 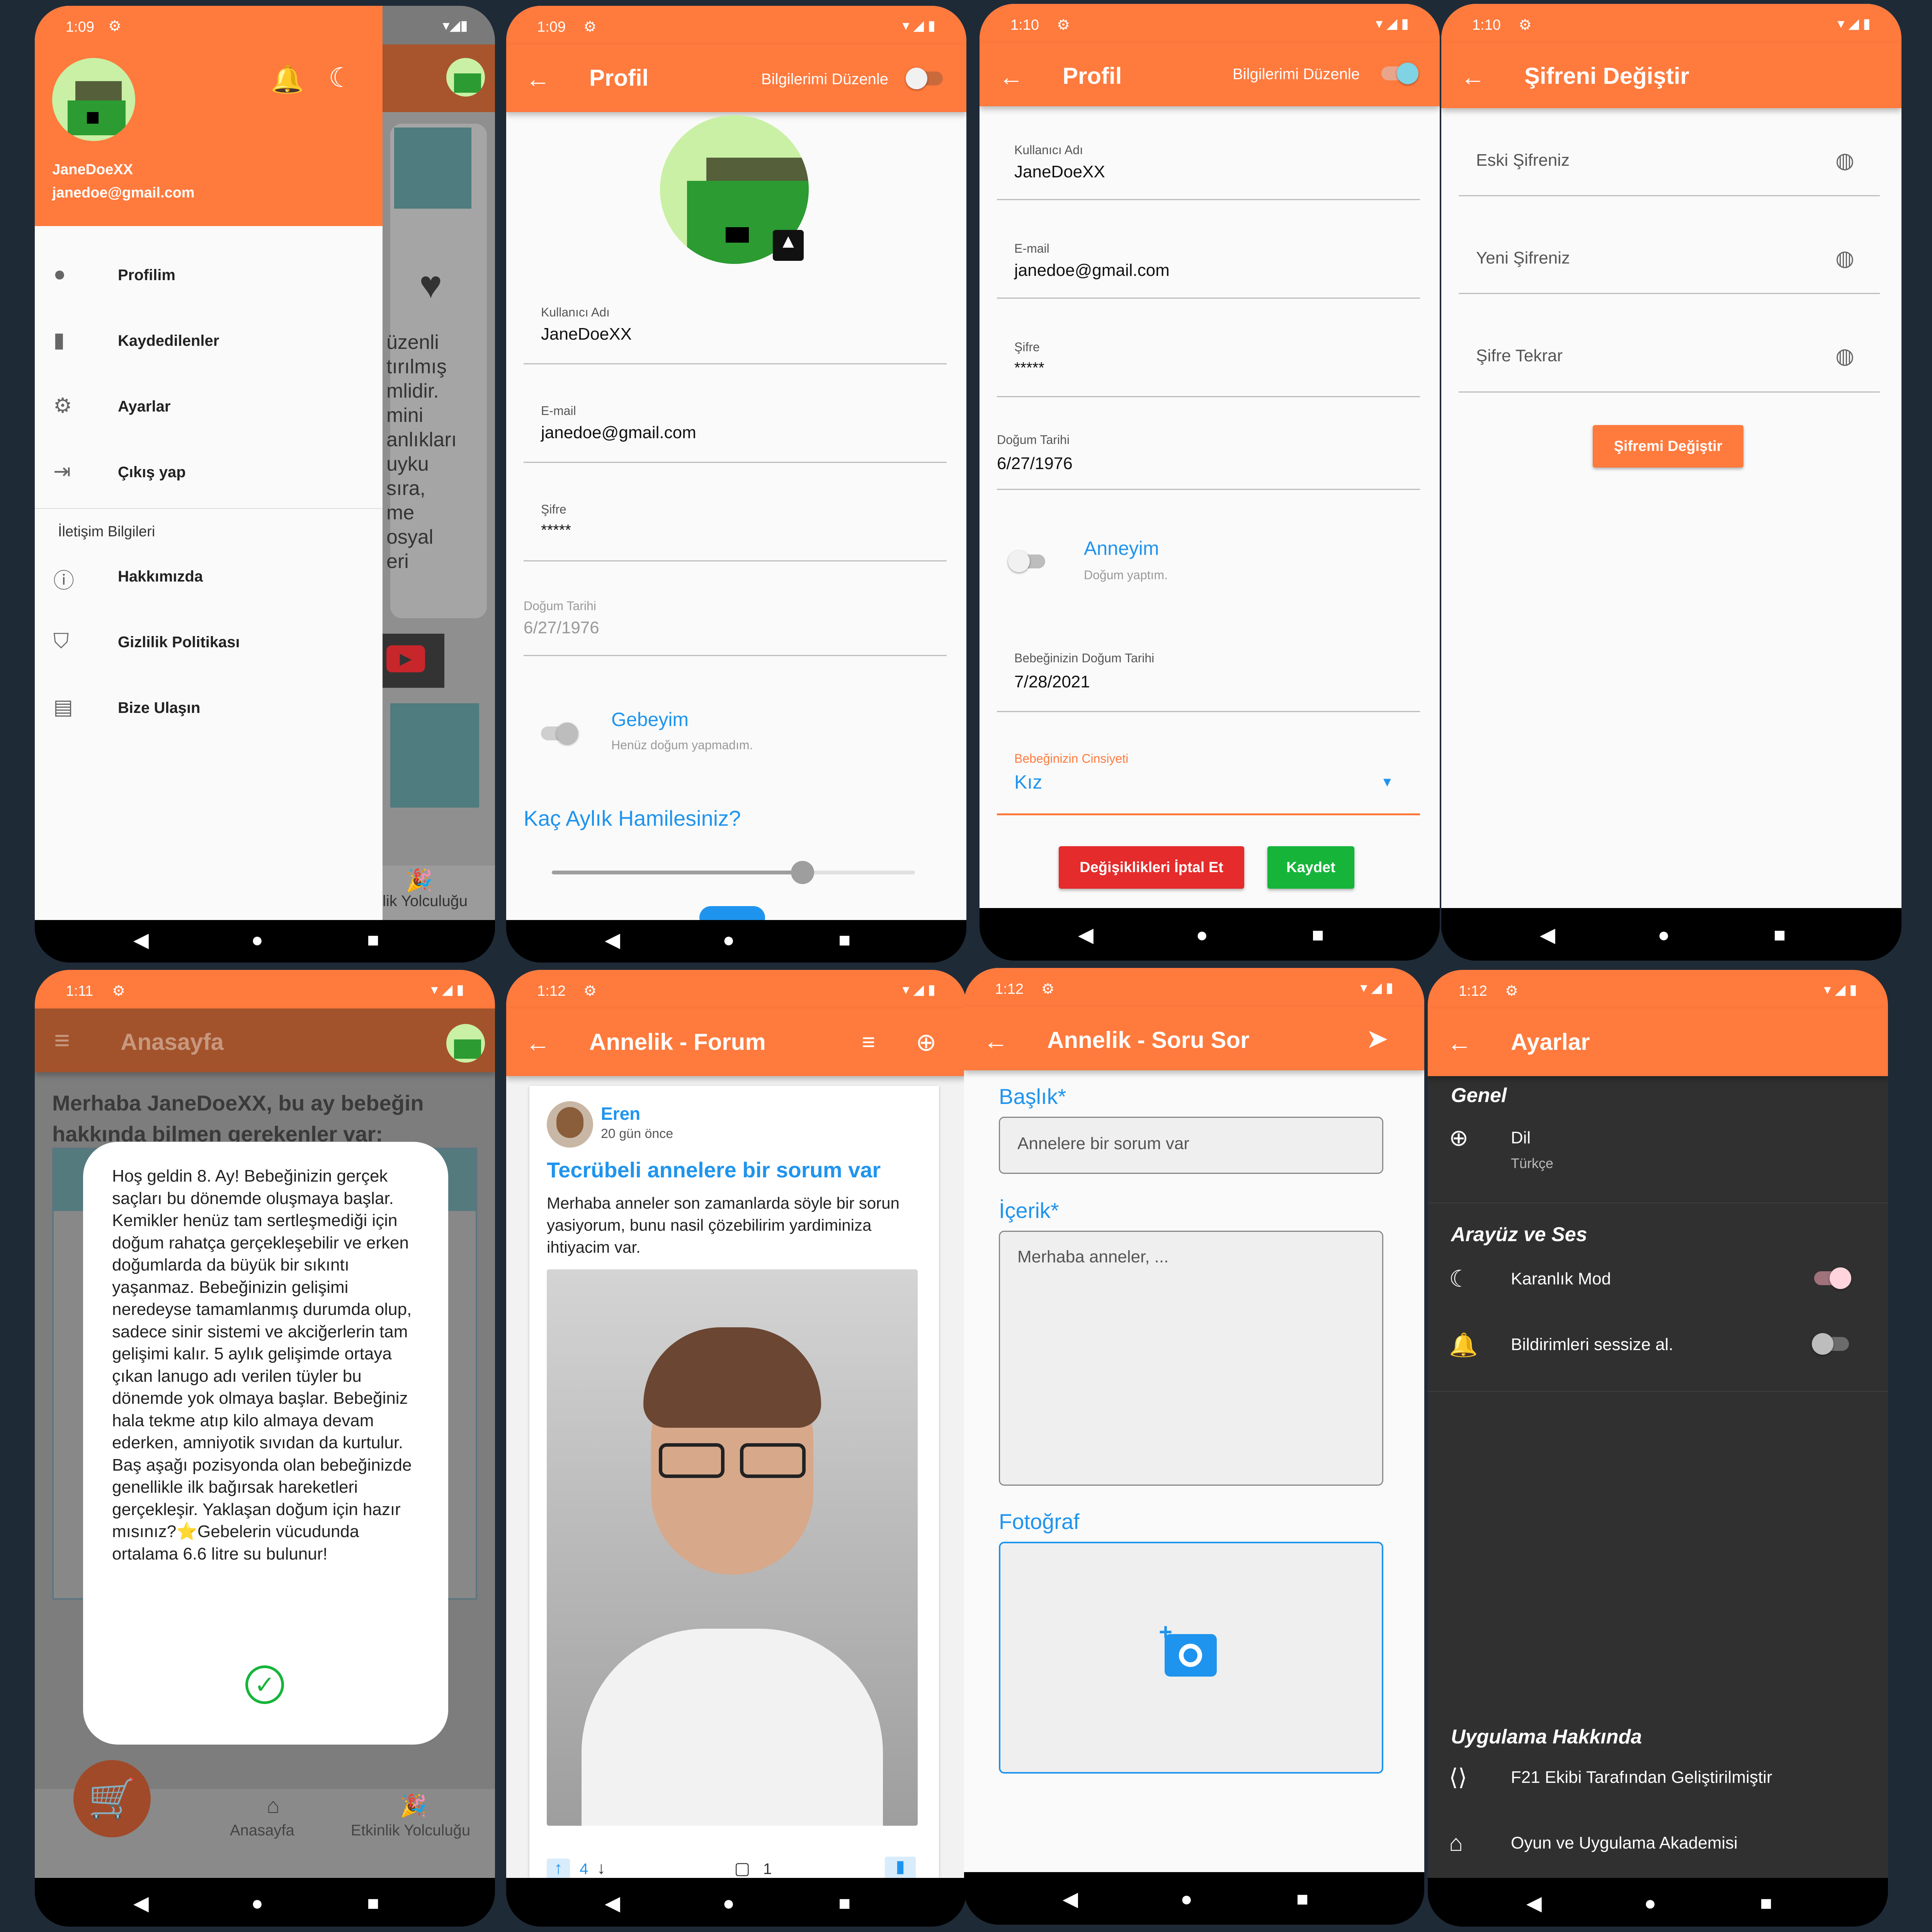 What do you see at coordinates (209, 406) in the screenshot?
I see `drawer-item-settings: ⚙ Ayarlar` at bounding box center [209, 406].